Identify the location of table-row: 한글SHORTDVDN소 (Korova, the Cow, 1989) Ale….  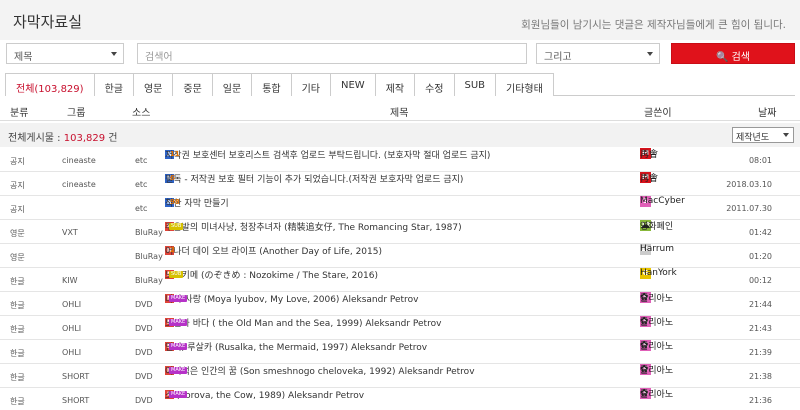
(400, 398).